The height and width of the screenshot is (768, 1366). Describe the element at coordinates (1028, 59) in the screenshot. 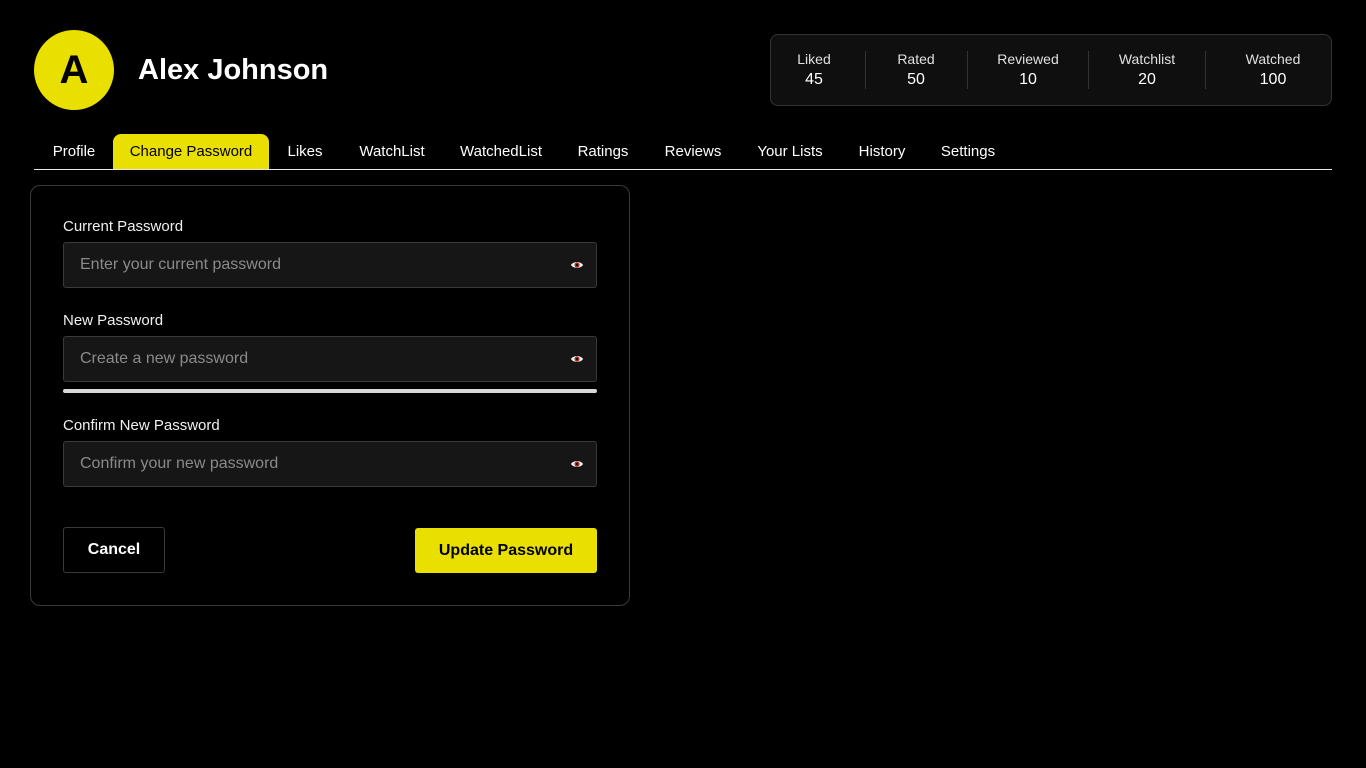

I see `stat-label: Reviewed` at that location.